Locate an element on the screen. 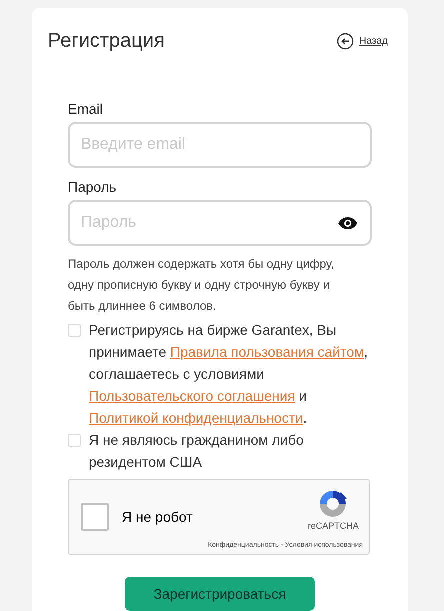 This screenshot has width=444, height=611. password-label: Пароль is located at coordinates (93, 187).